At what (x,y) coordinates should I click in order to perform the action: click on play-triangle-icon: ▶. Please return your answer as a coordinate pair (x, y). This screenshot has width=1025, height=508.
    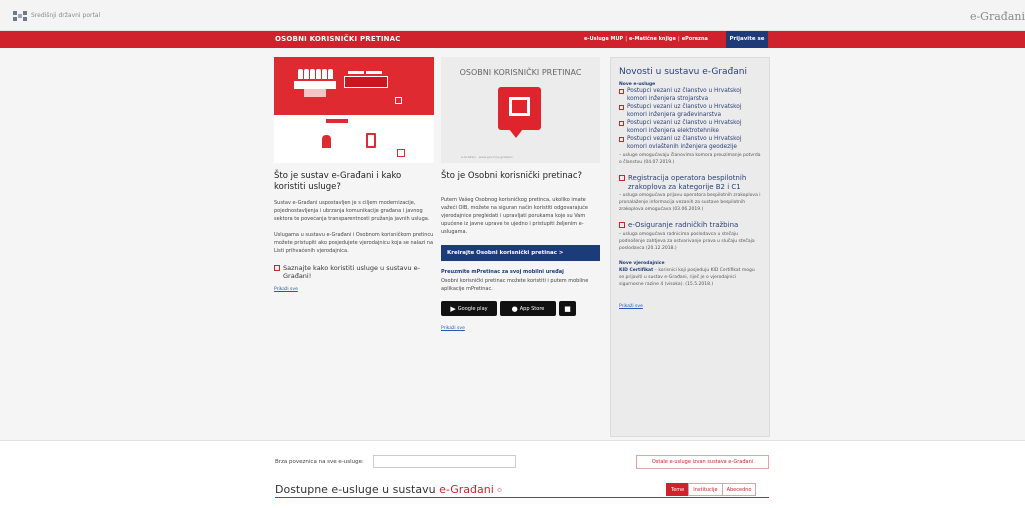
    Looking at the image, I should click on (453, 308).